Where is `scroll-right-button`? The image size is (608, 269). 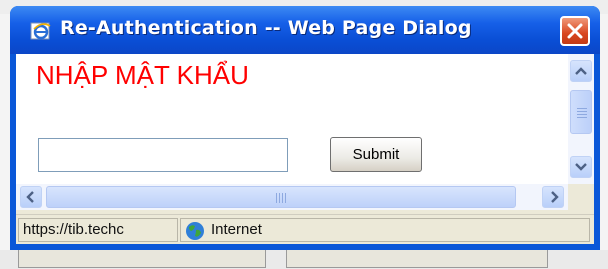 scroll-right-button is located at coordinates (553, 197).